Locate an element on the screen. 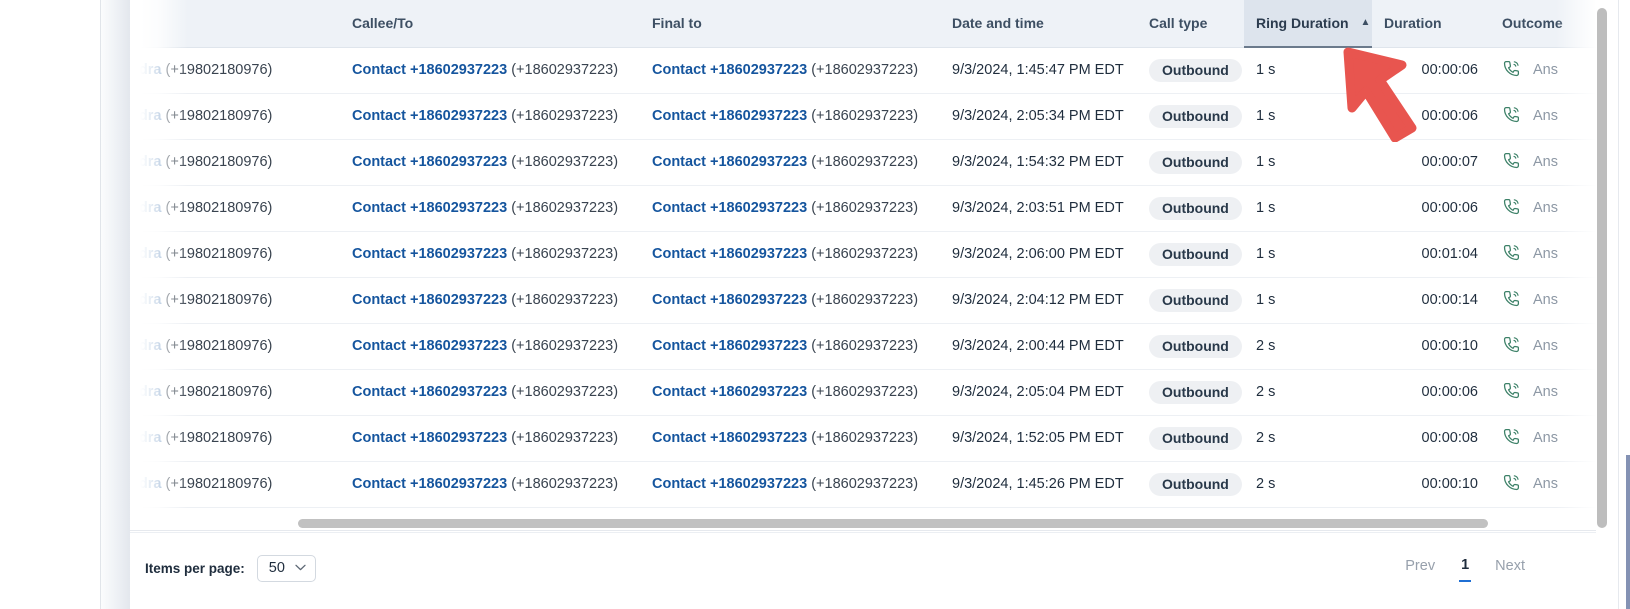  cell-duration: 00:01:04 is located at coordinates (1431, 254).